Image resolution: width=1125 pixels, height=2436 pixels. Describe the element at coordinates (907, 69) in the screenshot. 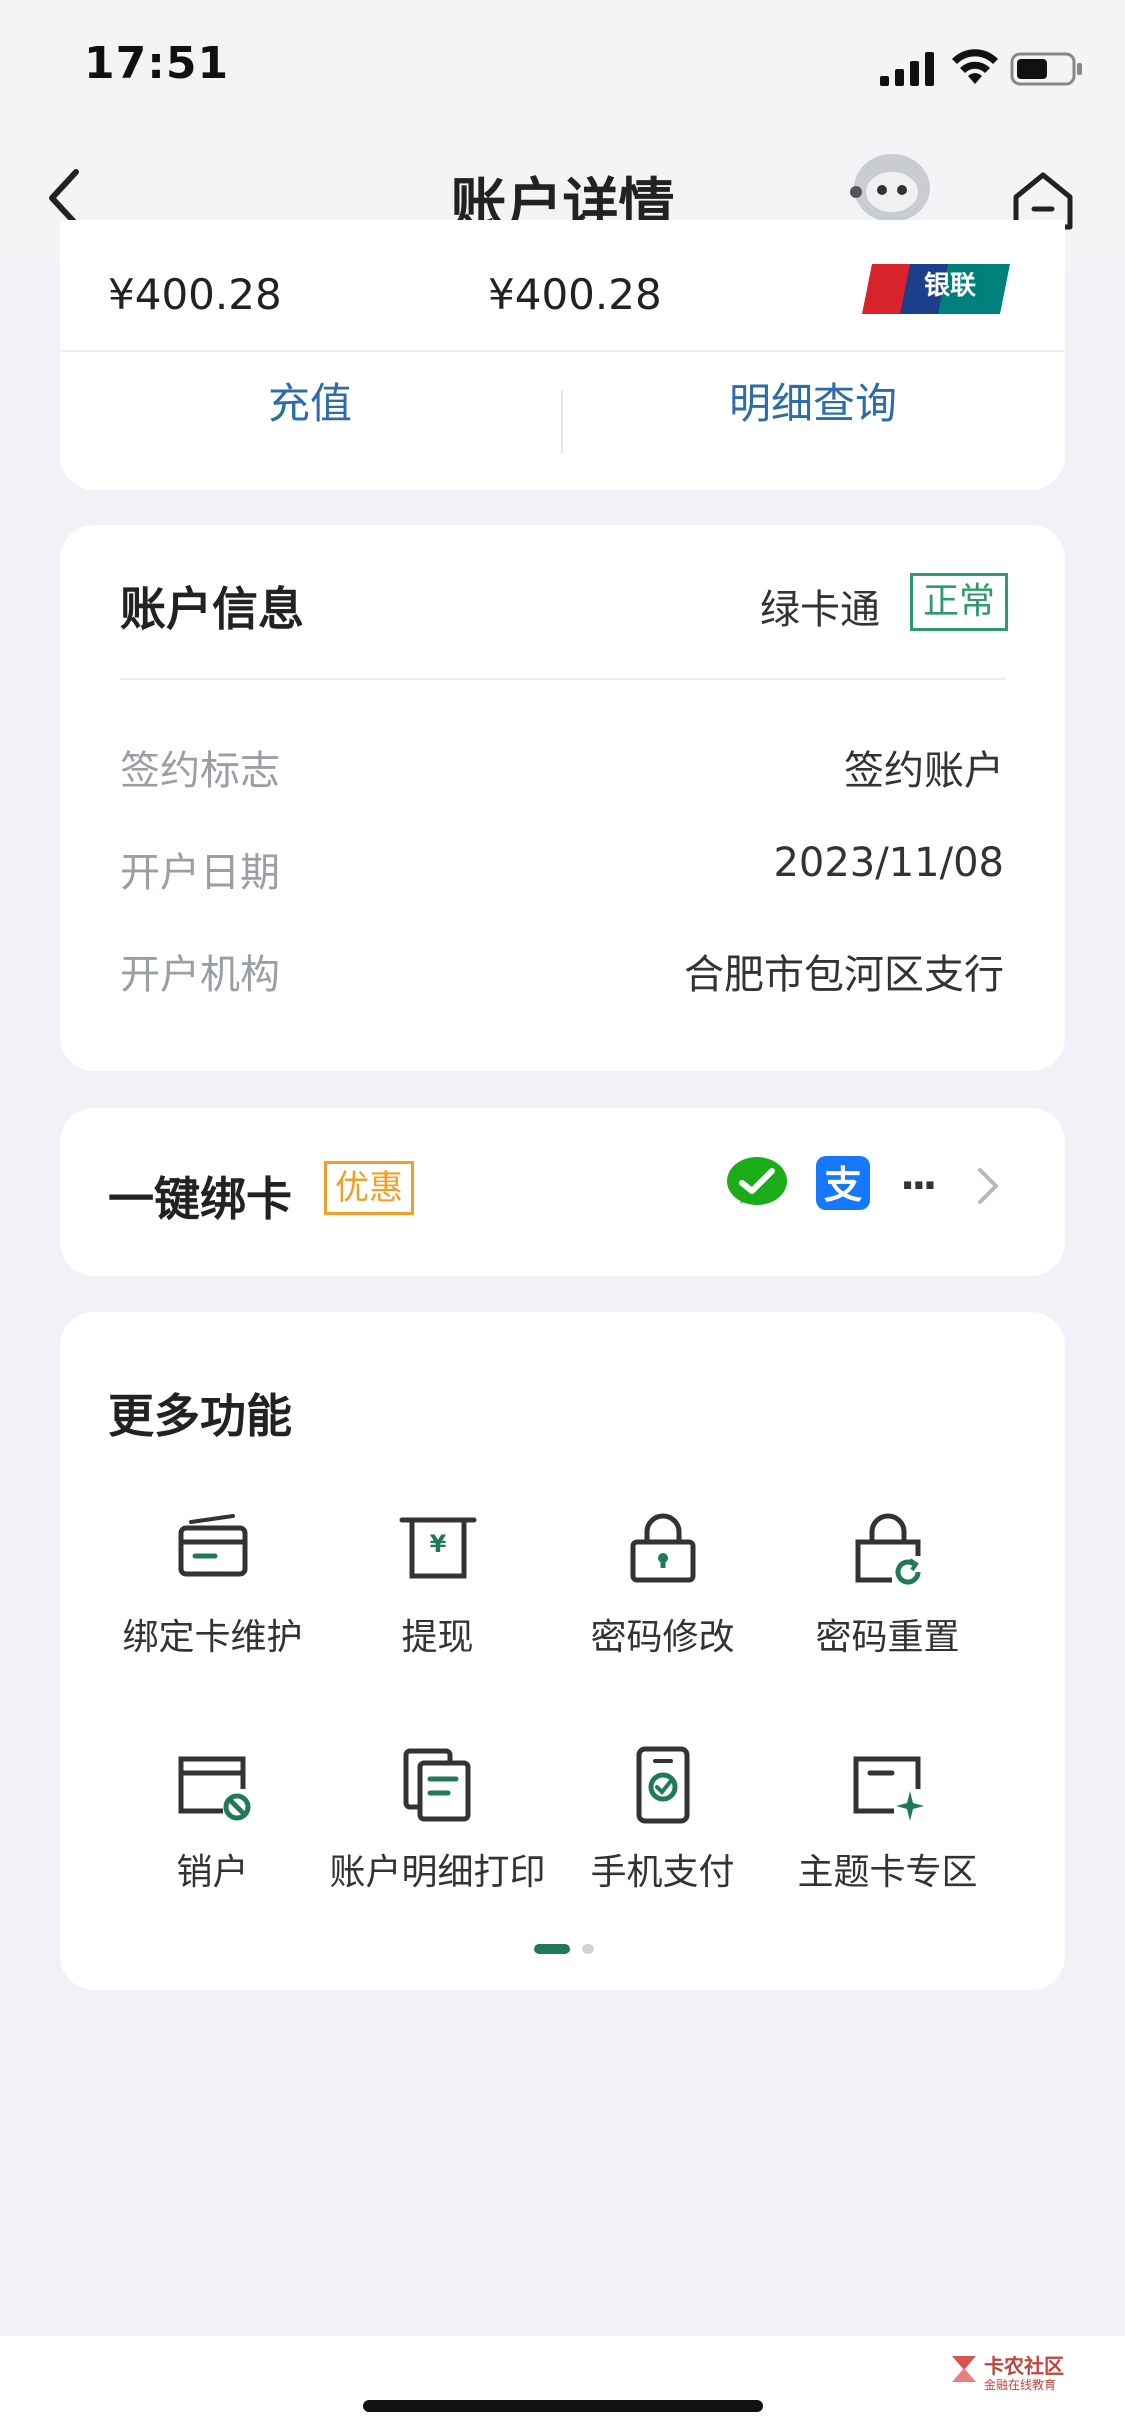

I see `signal-icon` at that location.